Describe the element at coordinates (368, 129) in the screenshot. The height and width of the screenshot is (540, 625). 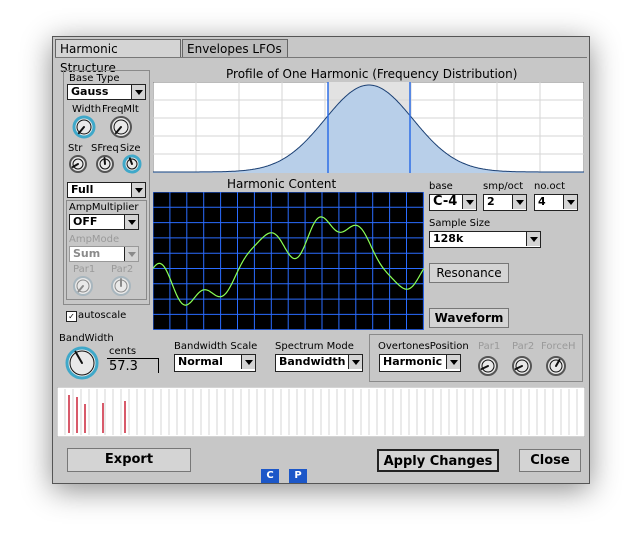
I see `profile-graph` at that location.